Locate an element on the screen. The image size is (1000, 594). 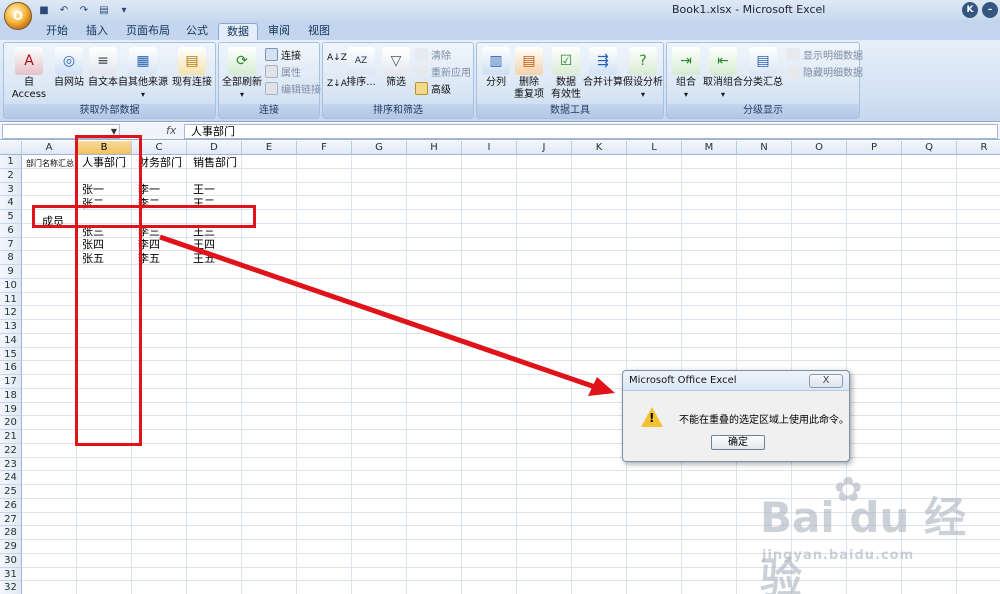
close-icon: X is located at coordinates (826, 381).